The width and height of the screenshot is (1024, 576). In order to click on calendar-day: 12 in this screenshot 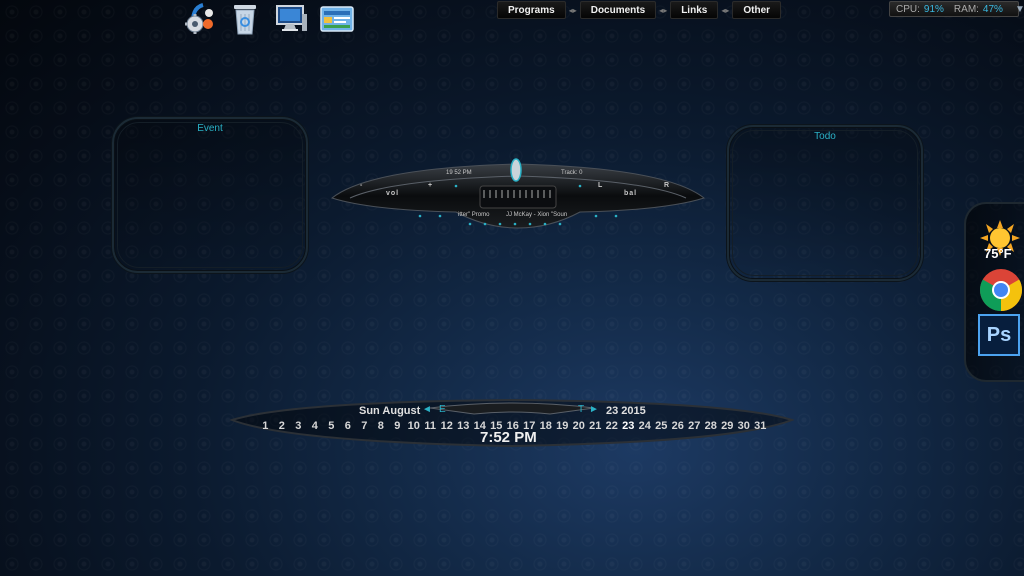, I will do `click(447, 426)`.